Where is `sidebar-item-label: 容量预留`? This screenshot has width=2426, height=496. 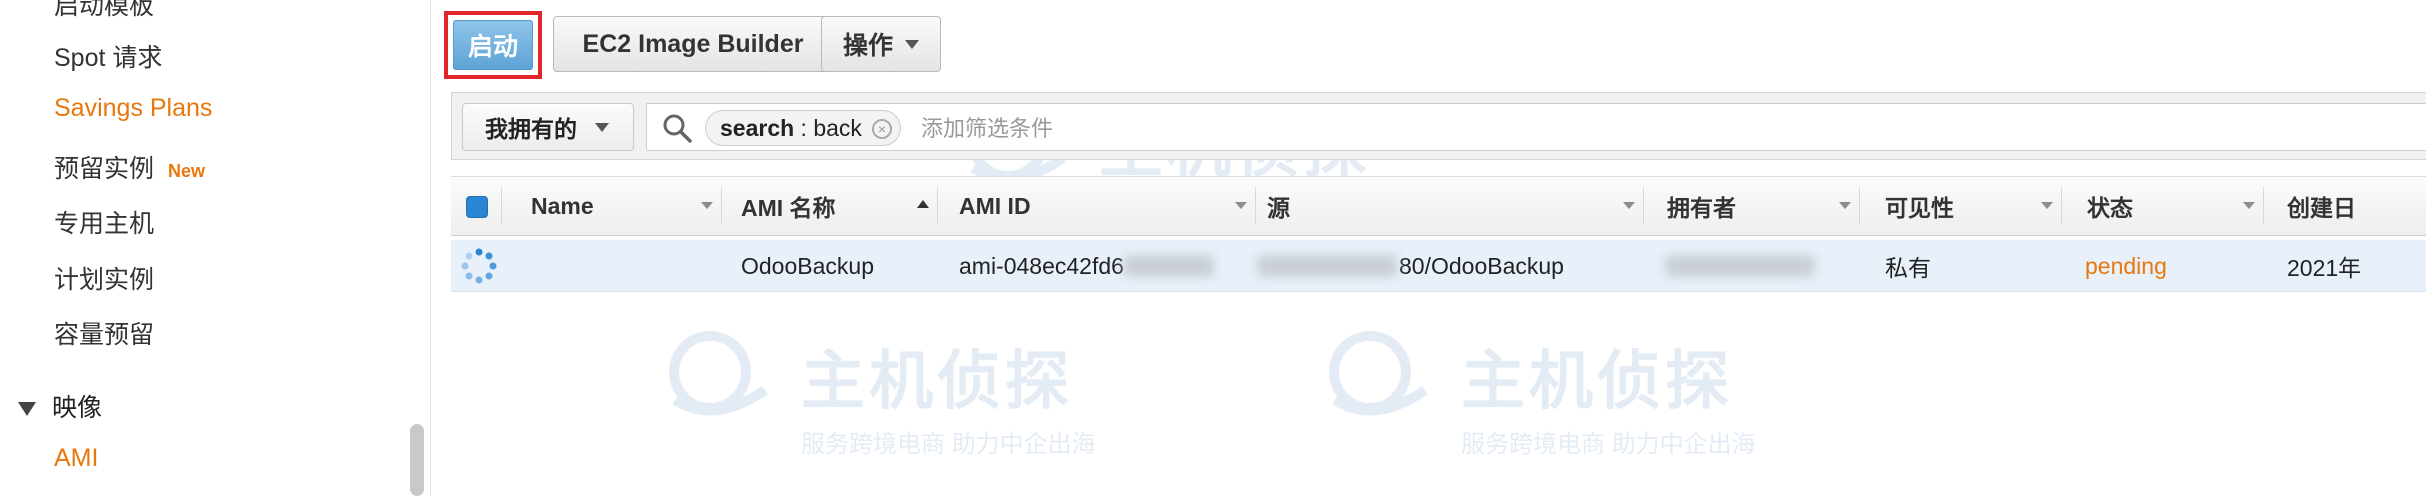 sidebar-item-label: 容量预留 is located at coordinates (104, 335).